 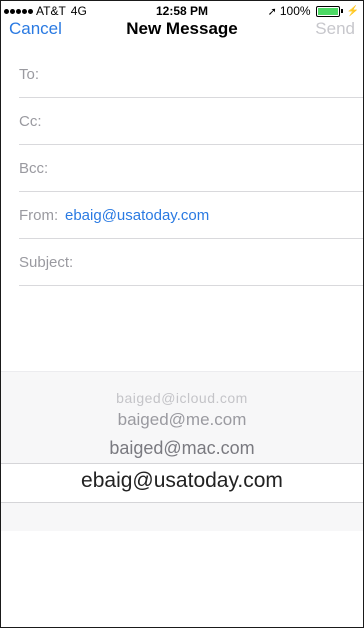 What do you see at coordinates (191, 74) in the screenshot?
I see `to-field: To:` at bounding box center [191, 74].